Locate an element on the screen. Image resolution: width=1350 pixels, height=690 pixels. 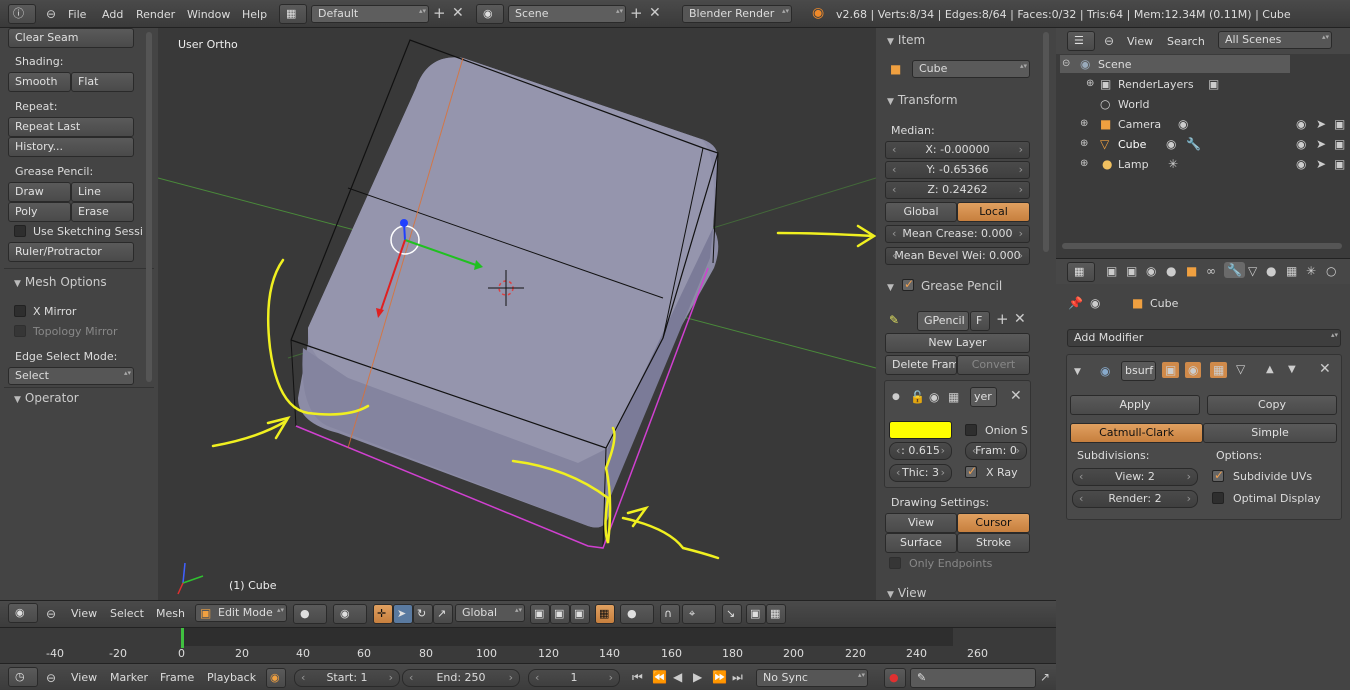
timeline-menu-frame: Frame is located at coordinates (177, 677).